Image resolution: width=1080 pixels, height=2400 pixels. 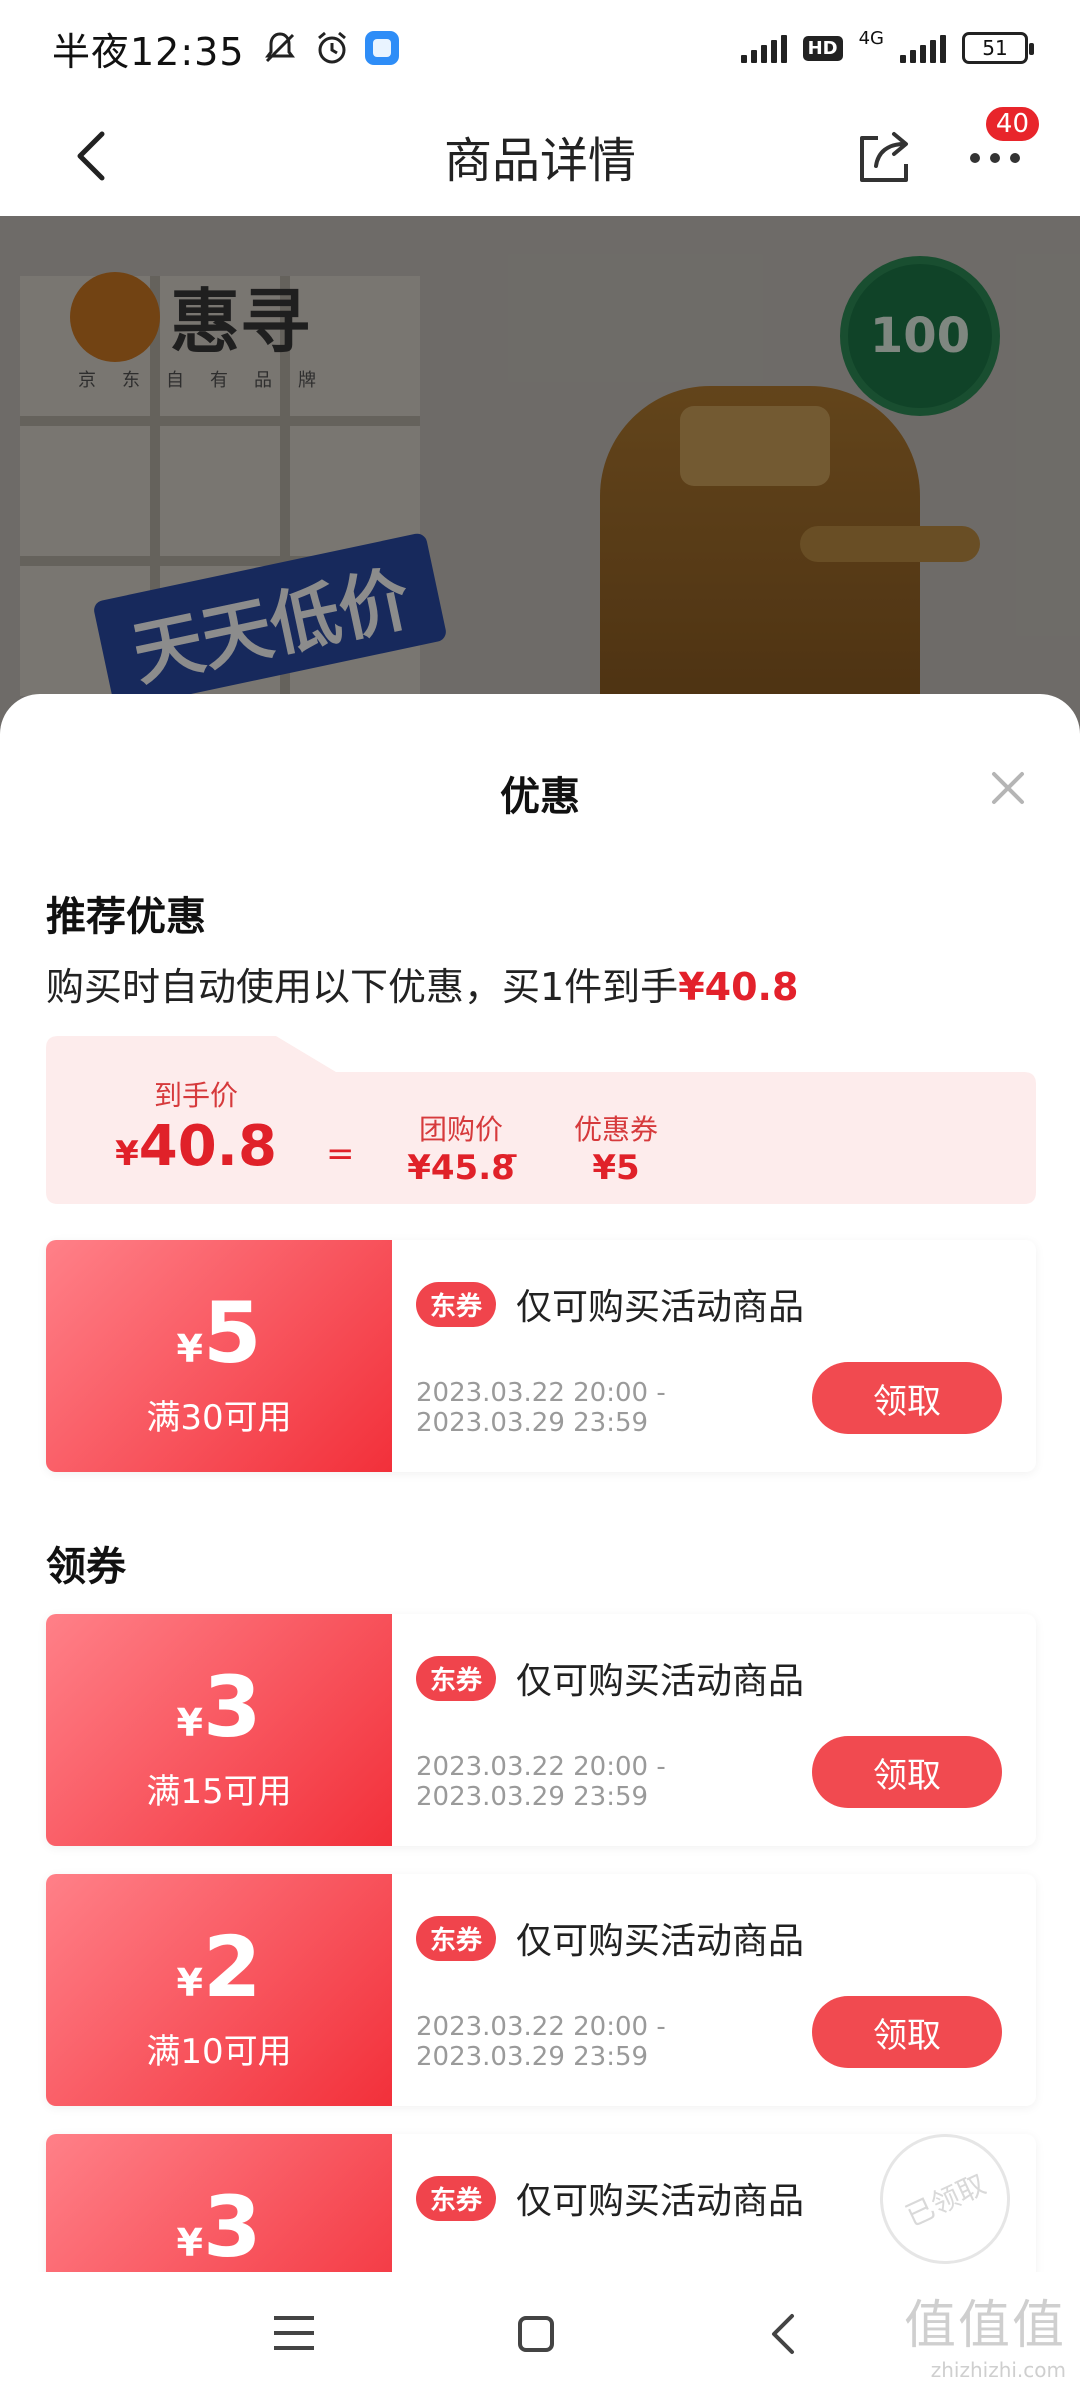 What do you see at coordinates (887, 46) in the screenshot?
I see `status-right-icons: HD 4G 51` at bounding box center [887, 46].